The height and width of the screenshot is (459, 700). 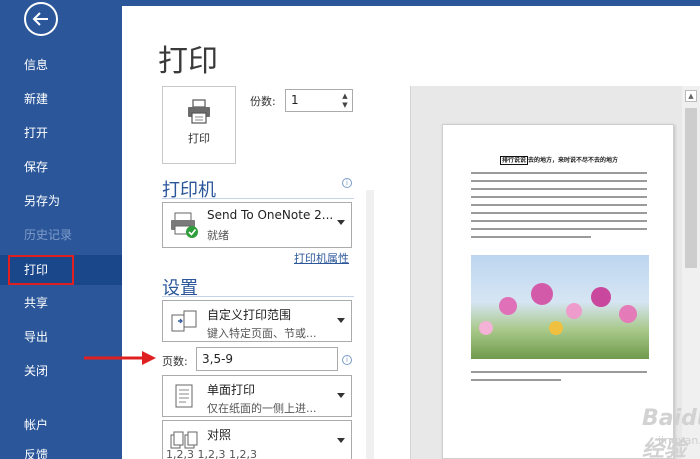 What do you see at coordinates (199, 125) in the screenshot?
I see `print-button: 打印` at bounding box center [199, 125].